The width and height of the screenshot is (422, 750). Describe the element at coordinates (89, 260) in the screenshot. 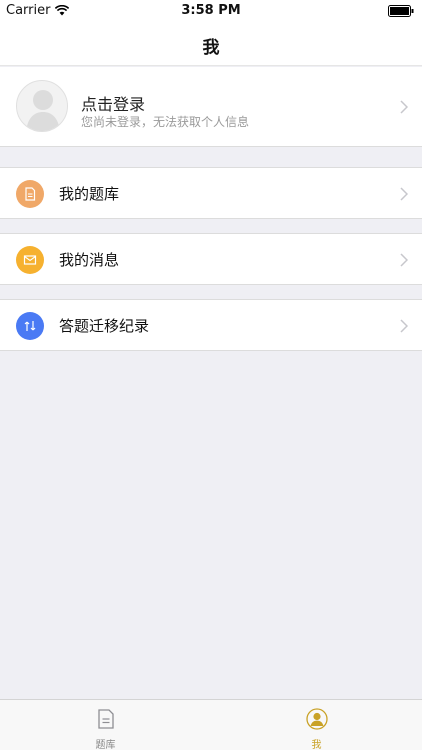

I see `menu-item-label: 我的消息` at that location.